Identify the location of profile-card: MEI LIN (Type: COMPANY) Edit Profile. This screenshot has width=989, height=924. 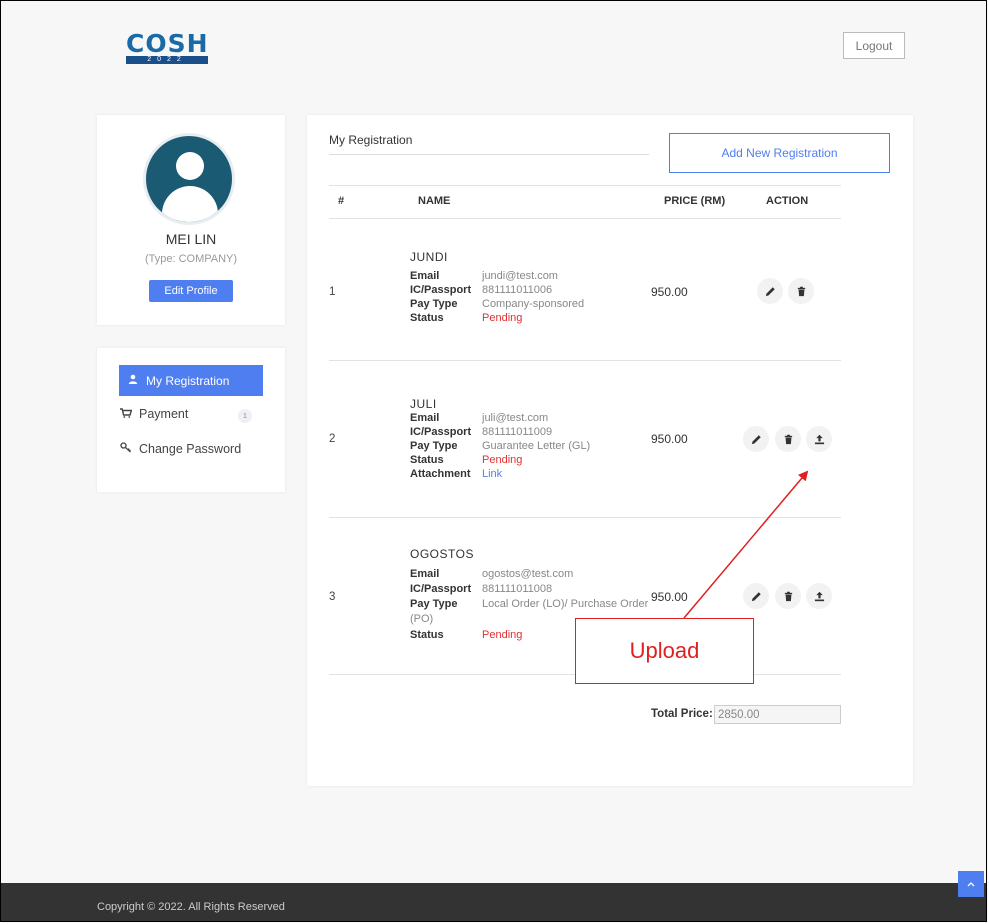
(191, 220).